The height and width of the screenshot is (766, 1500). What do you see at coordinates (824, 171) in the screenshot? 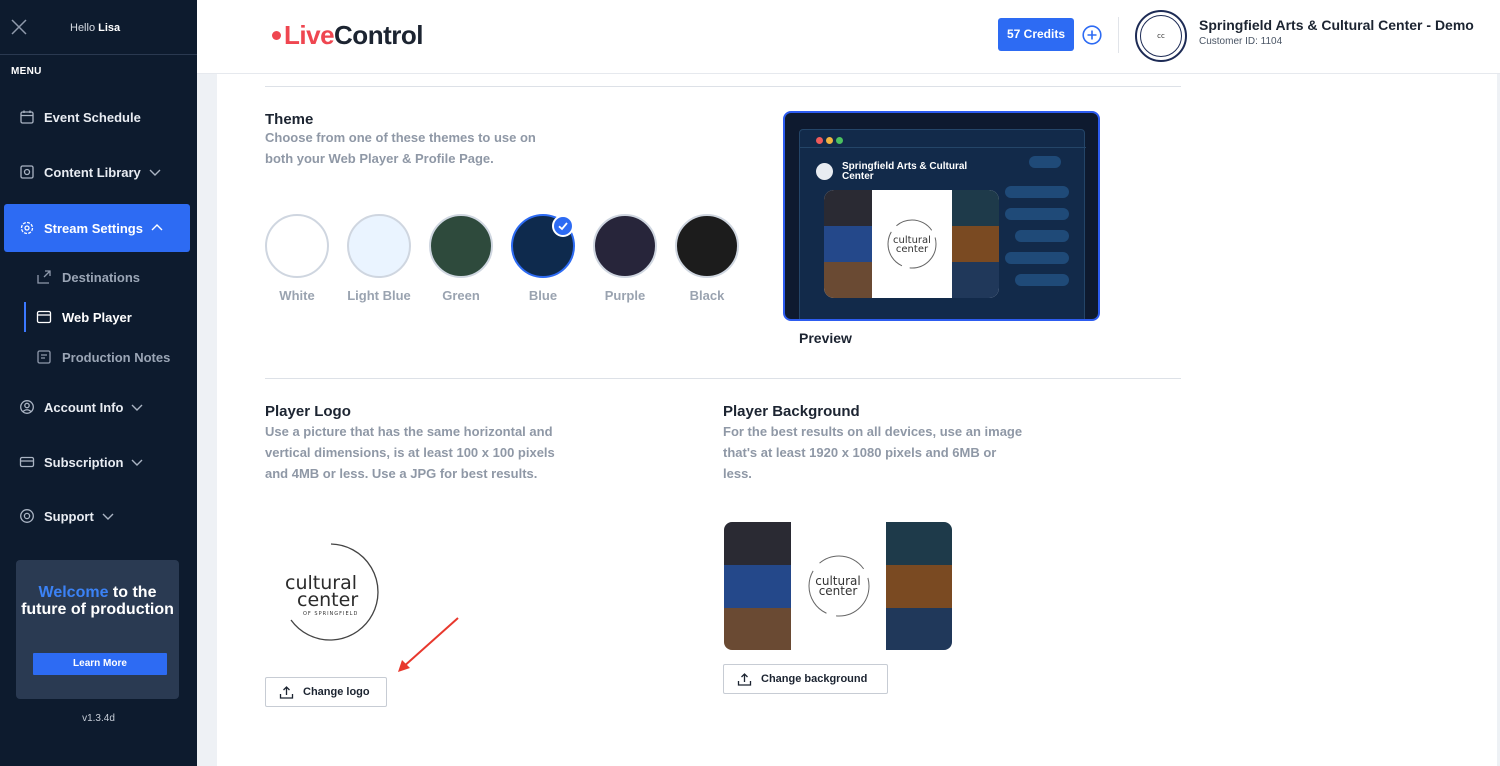
I see `preview-avatar` at bounding box center [824, 171].